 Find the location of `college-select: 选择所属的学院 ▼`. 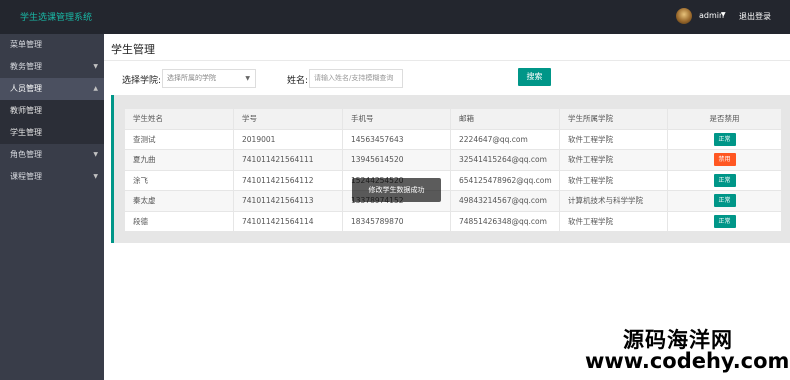

college-select: 选择所属的学院 ▼ is located at coordinates (209, 78).